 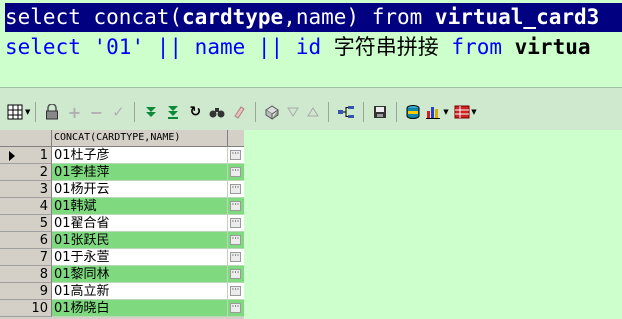 I want to click on filter-up-icon, so click(x=313, y=112).